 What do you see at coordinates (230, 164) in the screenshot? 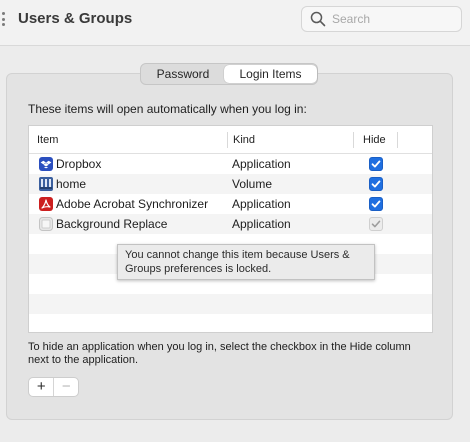
I see `table-row: Dropbox Application` at bounding box center [230, 164].